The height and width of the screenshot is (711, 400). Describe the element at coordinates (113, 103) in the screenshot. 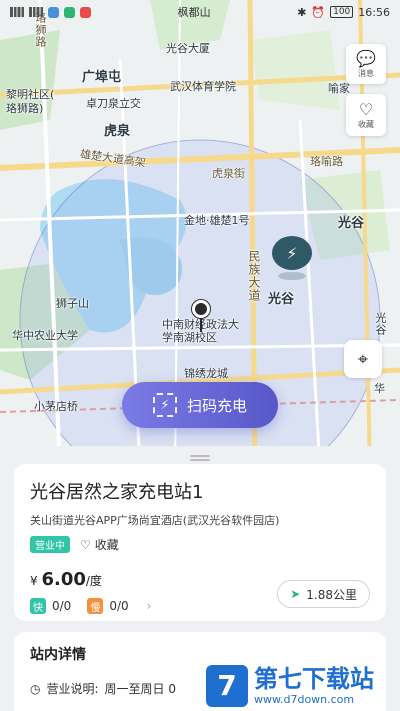

I see `map-label: 卓刀泉立交` at that location.